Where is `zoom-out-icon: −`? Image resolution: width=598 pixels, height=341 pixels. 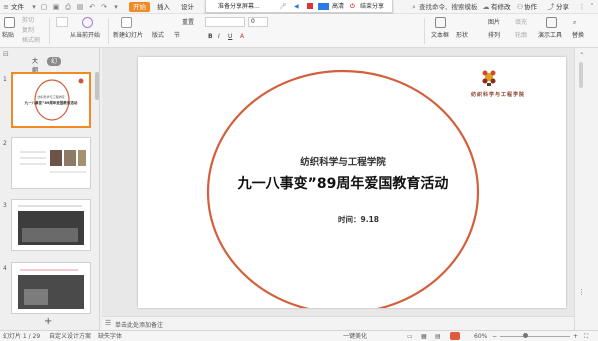
zoom-out-icon: − is located at coordinates (494, 336).